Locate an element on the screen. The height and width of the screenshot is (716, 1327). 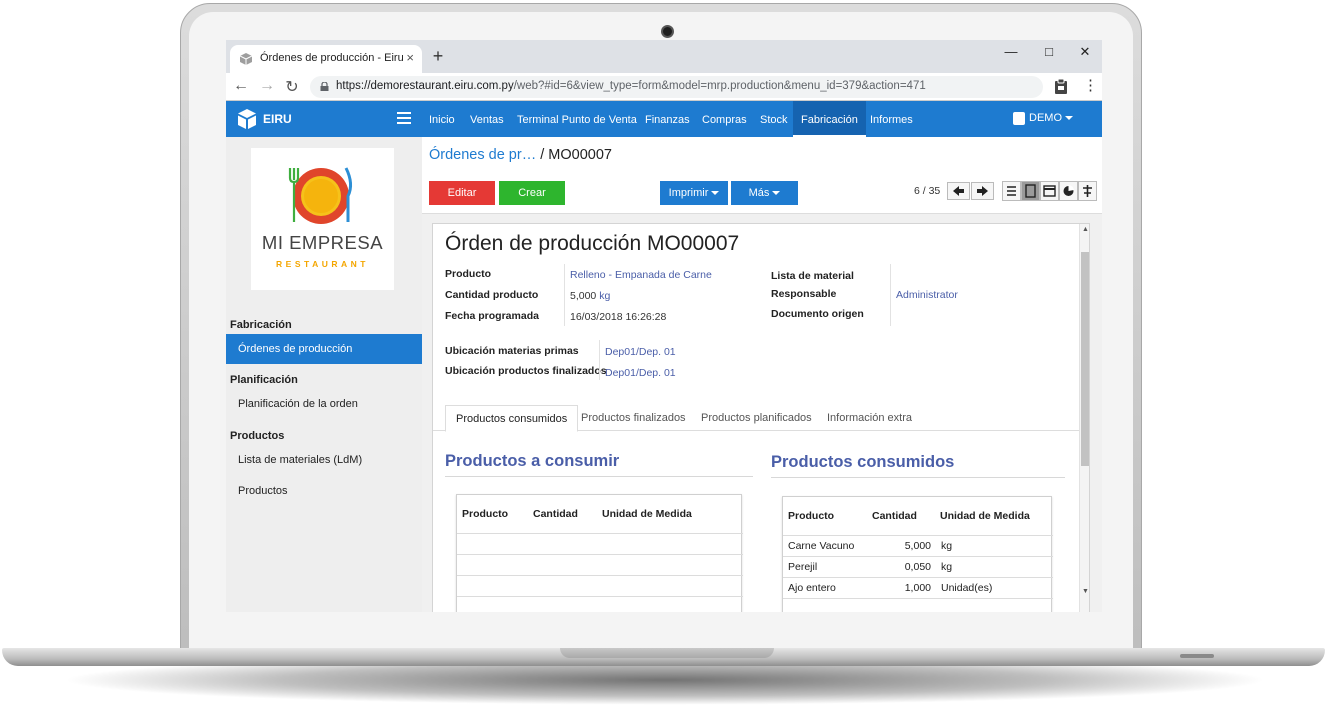
calendar-view-icon is located at coordinates (1049, 191).